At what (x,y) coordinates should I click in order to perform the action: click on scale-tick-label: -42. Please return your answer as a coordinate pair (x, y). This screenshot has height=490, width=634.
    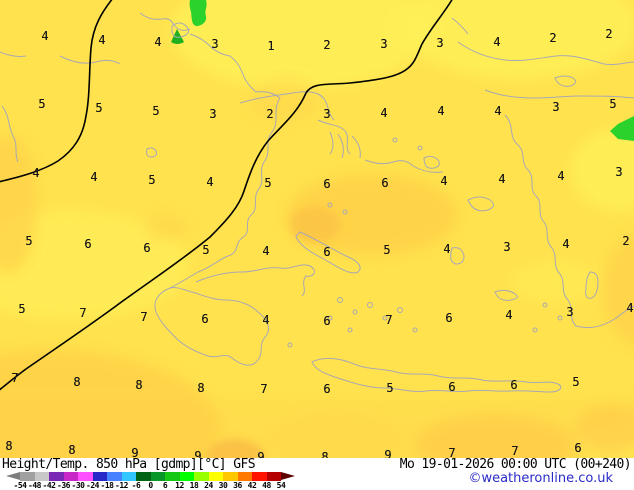
    Looking at the image, I should click on (49, 485).